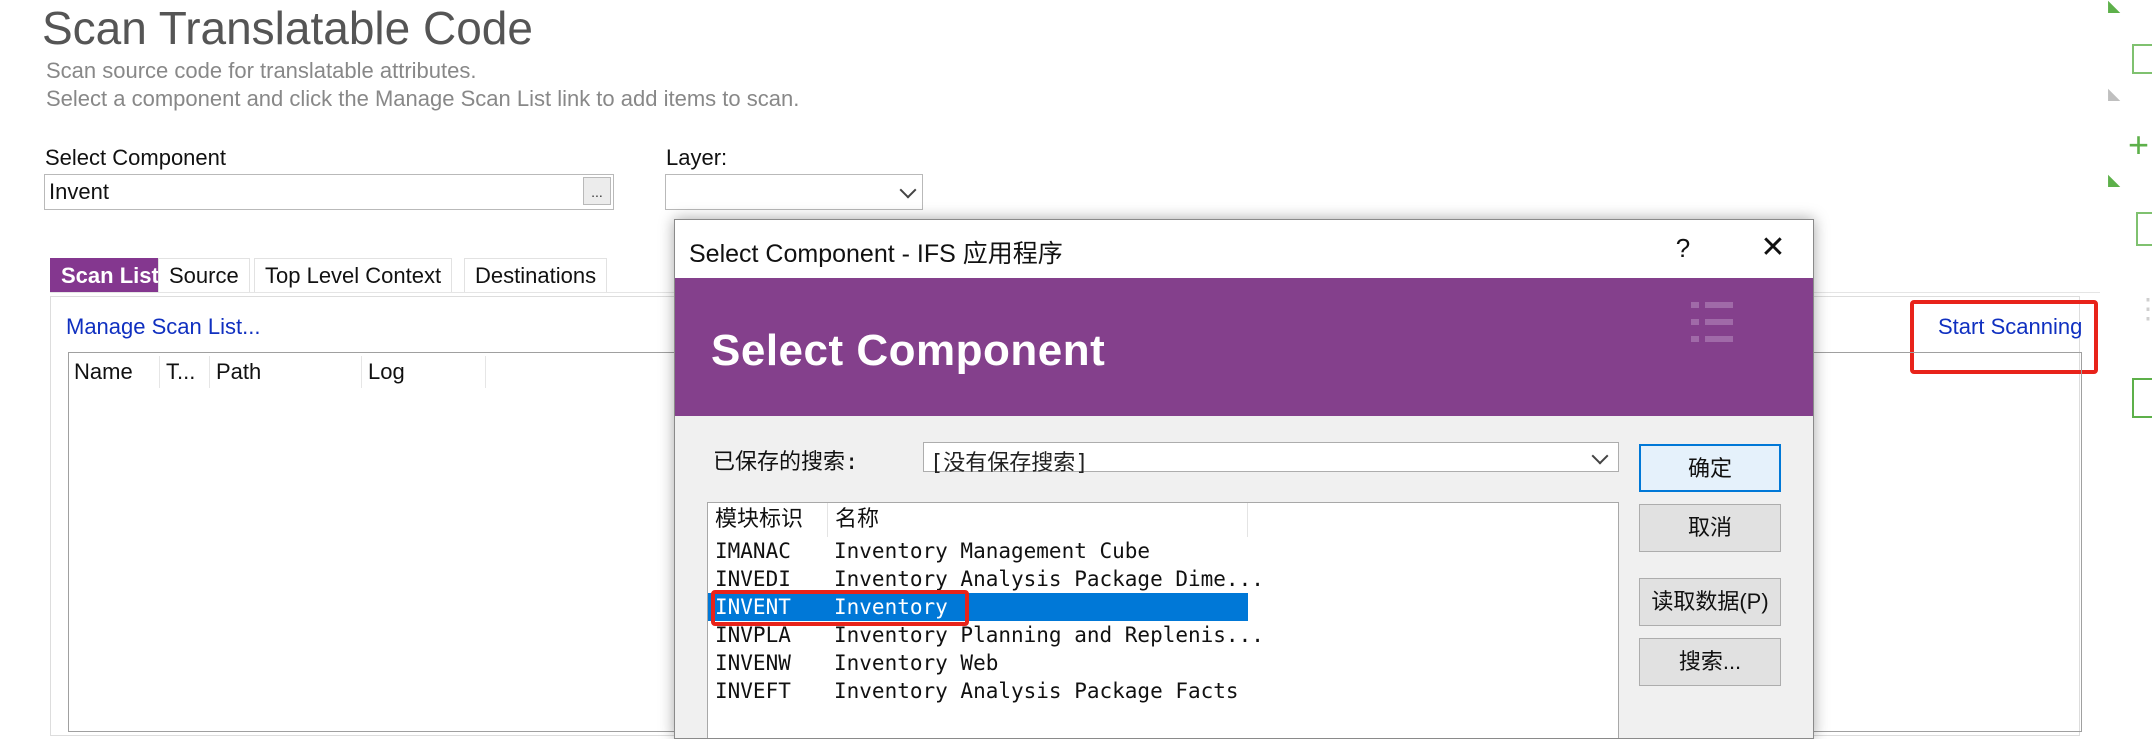 The width and height of the screenshot is (2152, 739). What do you see at coordinates (916, 663) in the screenshot?
I see `row-name: Inventory Web` at bounding box center [916, 663].